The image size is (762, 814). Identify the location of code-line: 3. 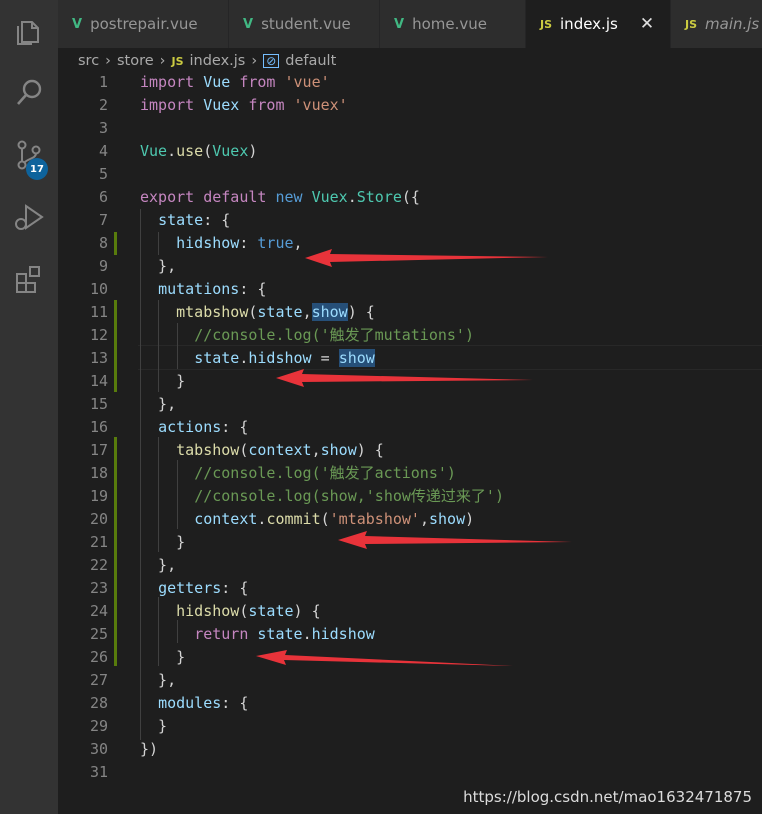
(410, 128).